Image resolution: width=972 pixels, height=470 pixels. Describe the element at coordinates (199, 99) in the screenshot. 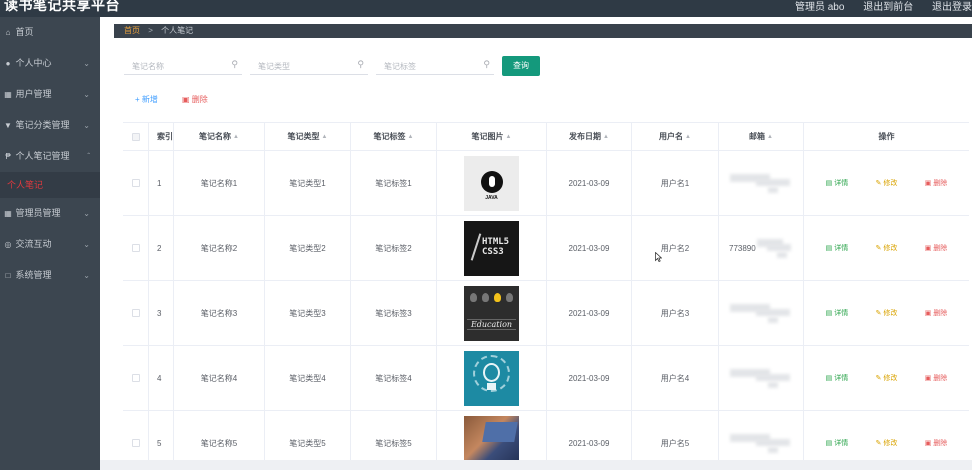

I see `batch-delete-label: 删除` at that location.